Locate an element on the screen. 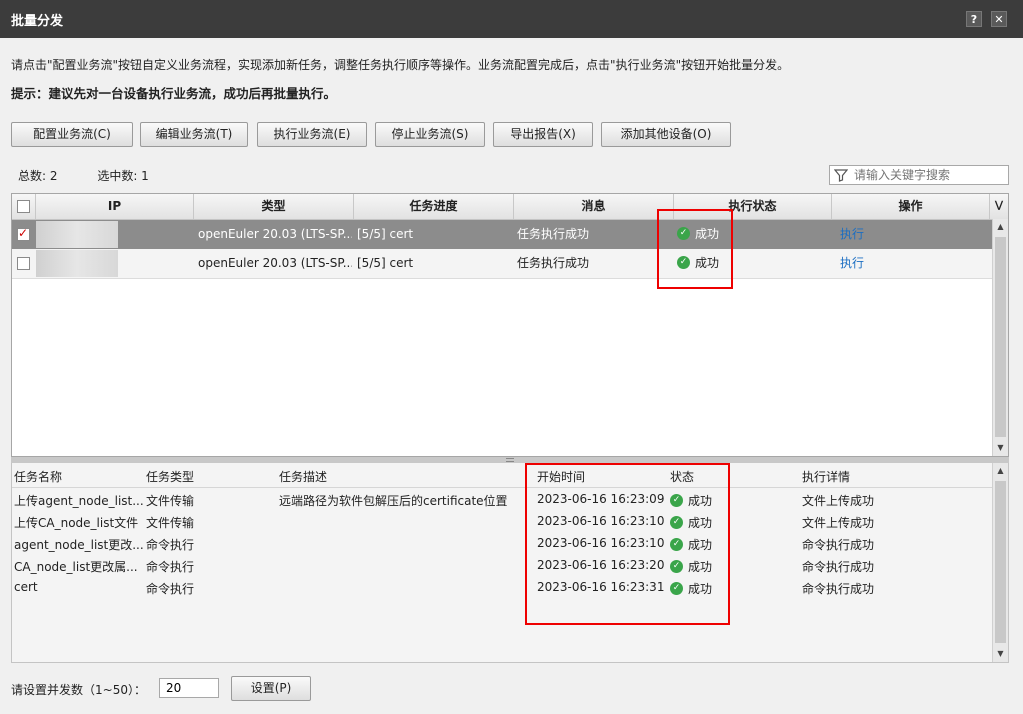 The height and width of the screenshot is (714, 1023). search-input is located at coordinates (929, 175).